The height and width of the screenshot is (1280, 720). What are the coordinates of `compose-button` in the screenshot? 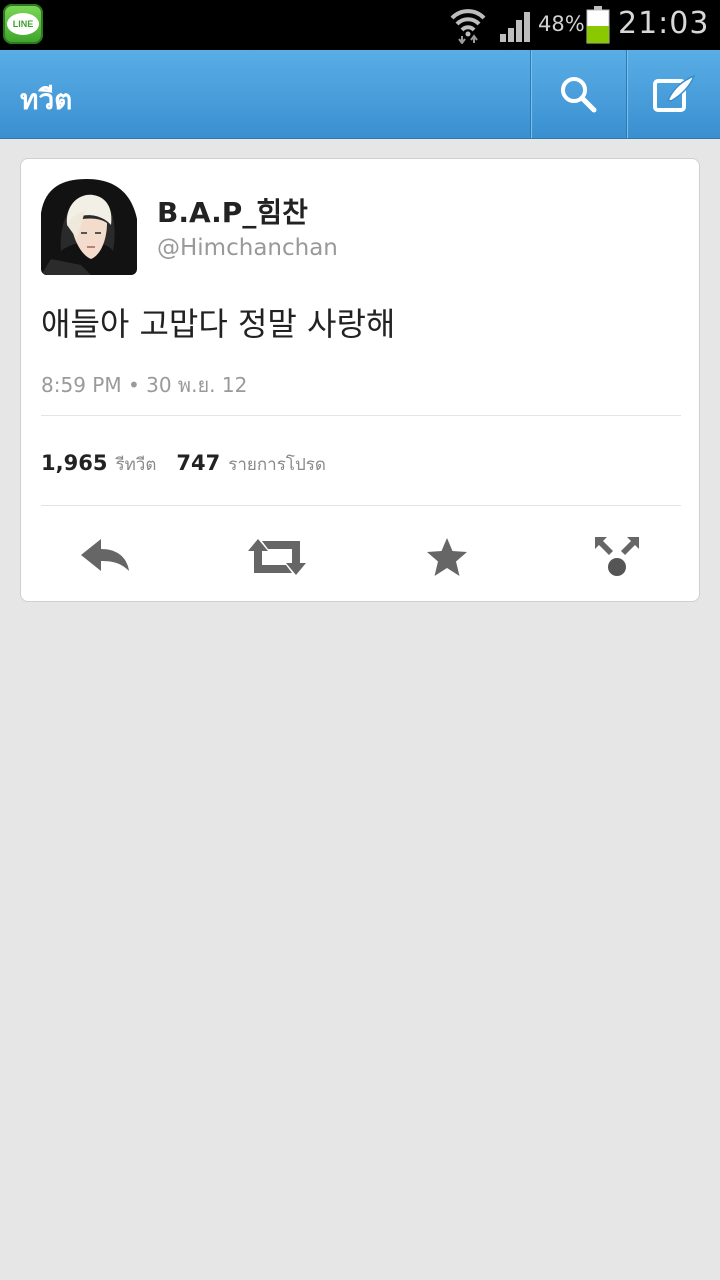 It's located at (673, 94).